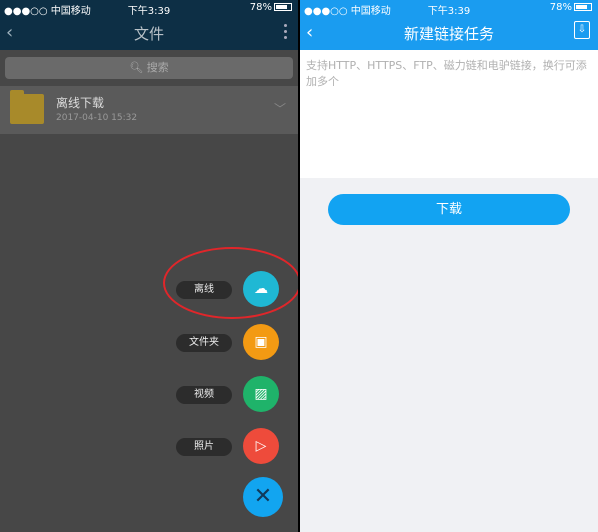 Image resolution: width=598 pixels, height=532 pixels. I want to click on fab-label: 文件夹, so click(204, 343).